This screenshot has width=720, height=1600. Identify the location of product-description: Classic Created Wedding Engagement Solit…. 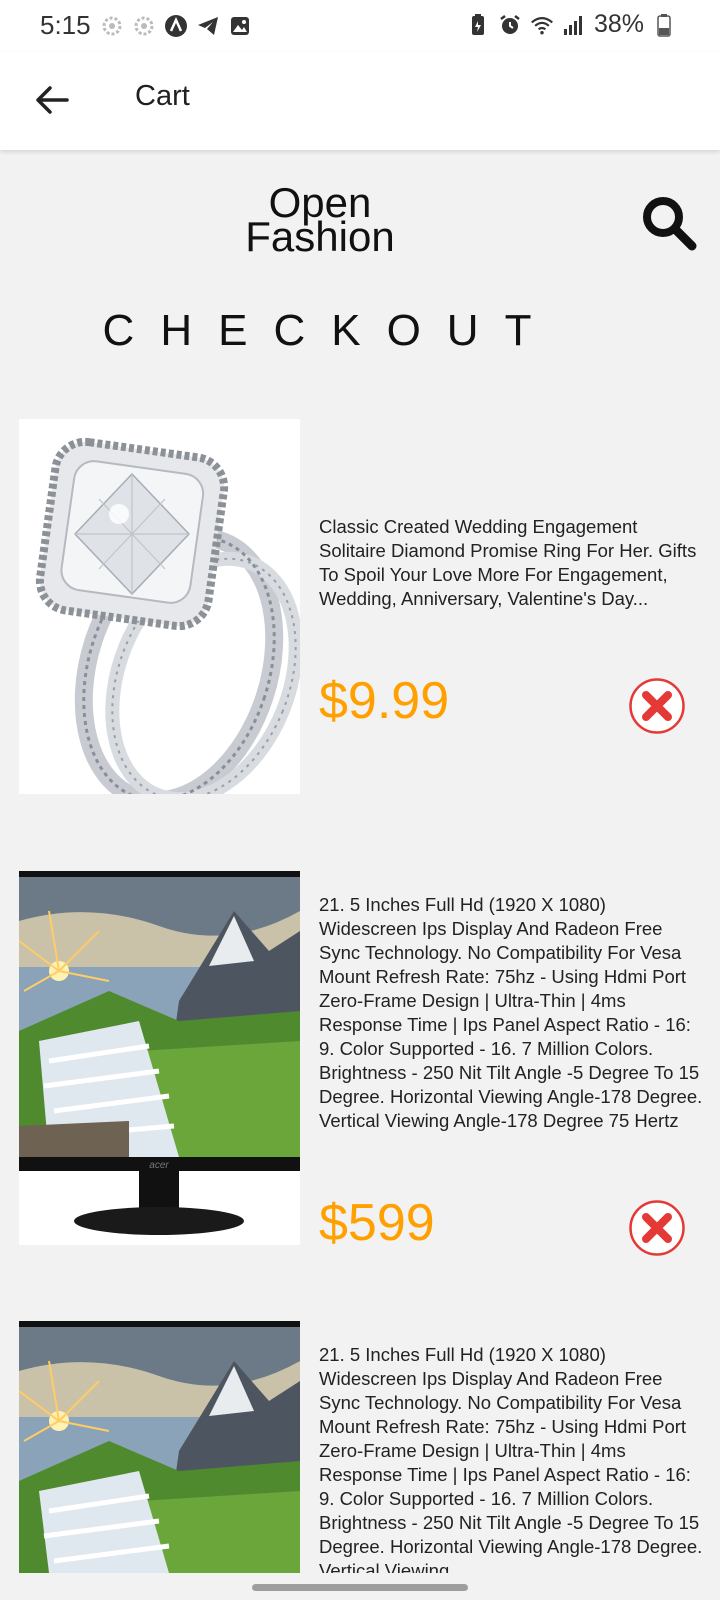
(508, 562).